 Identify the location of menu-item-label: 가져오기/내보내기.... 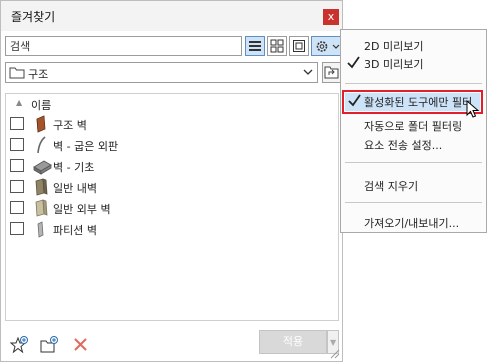
(412, 223).